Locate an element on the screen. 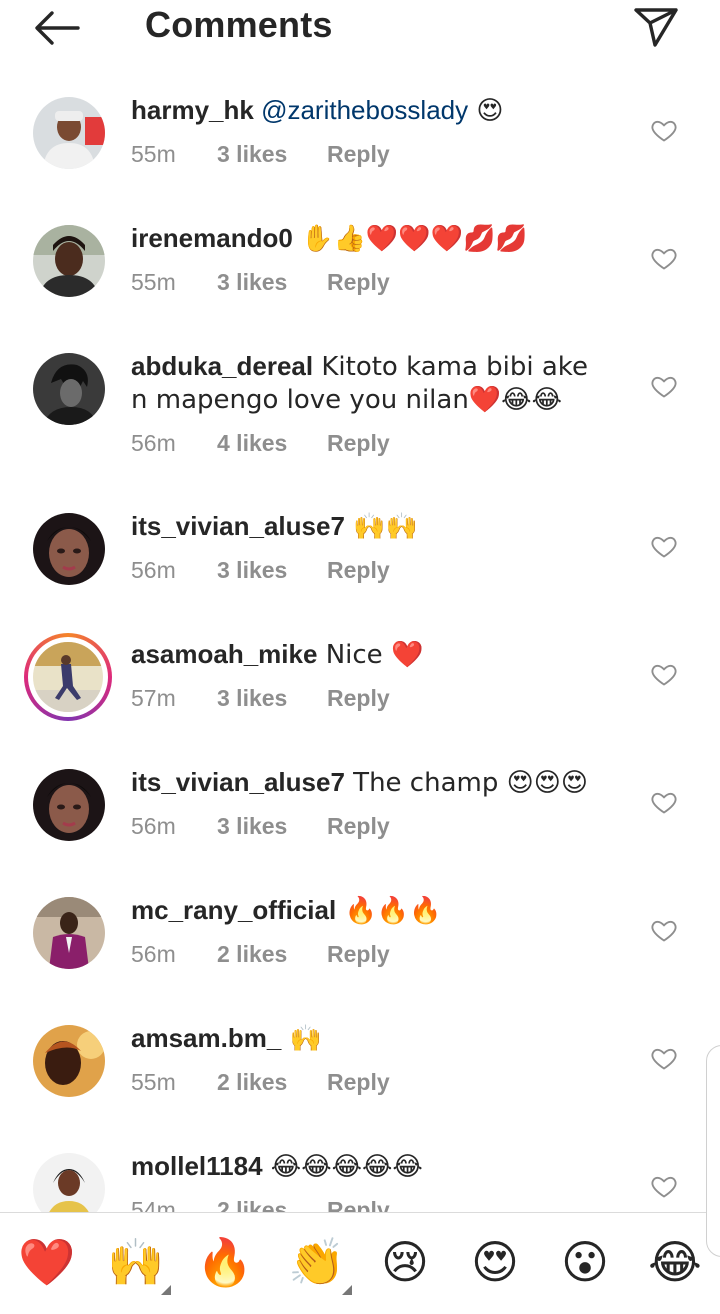 The height and width of the screenshot is (1314, 720). comment-text: mc_rany_official 🔥🔥🔥 is located at coordinates (371, 910).